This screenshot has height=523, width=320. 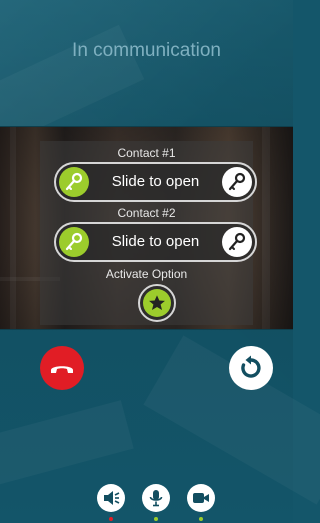 What do you see at coordinates (155, 182) in the screenshot?
I see `contact-1-slider: Slide to open` at bounding box center [155, 182].